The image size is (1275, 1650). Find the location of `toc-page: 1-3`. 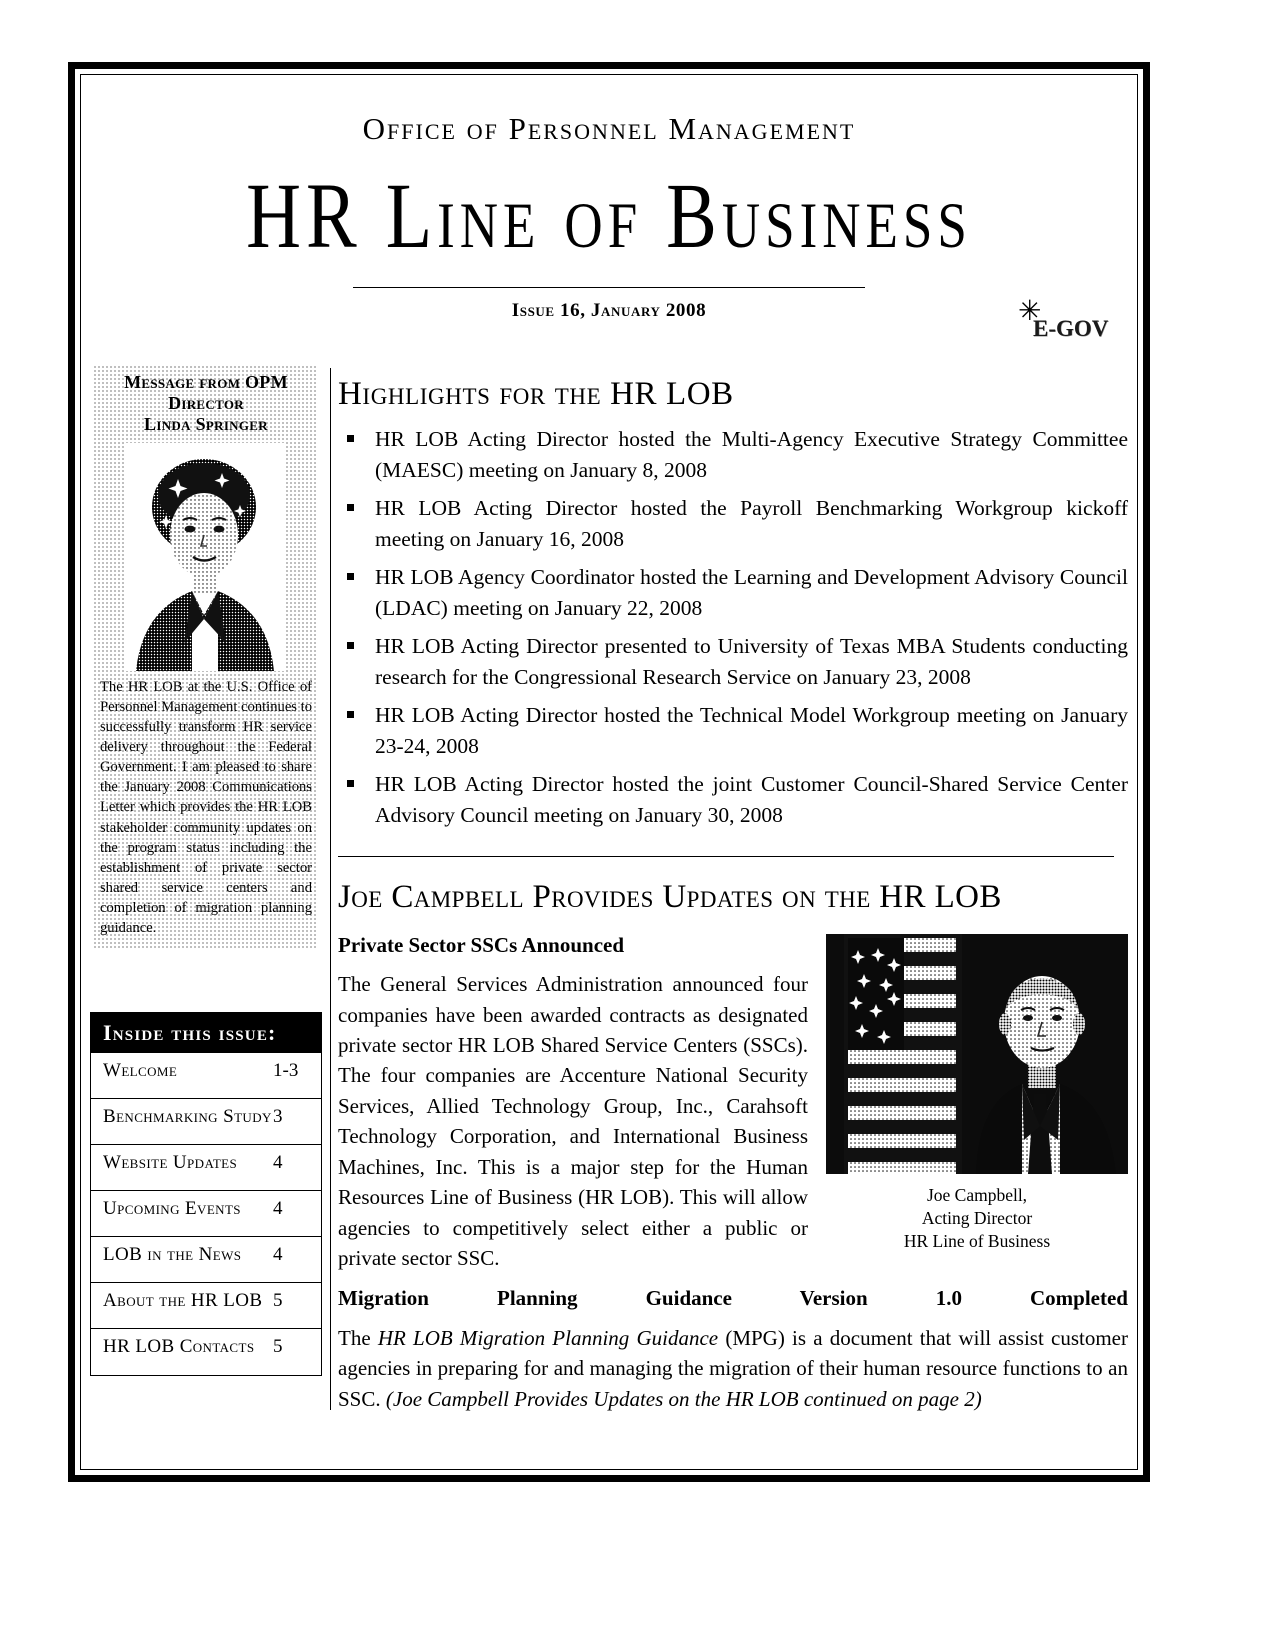

toc-page: 1-3 is located at coordinates (286, 1070).